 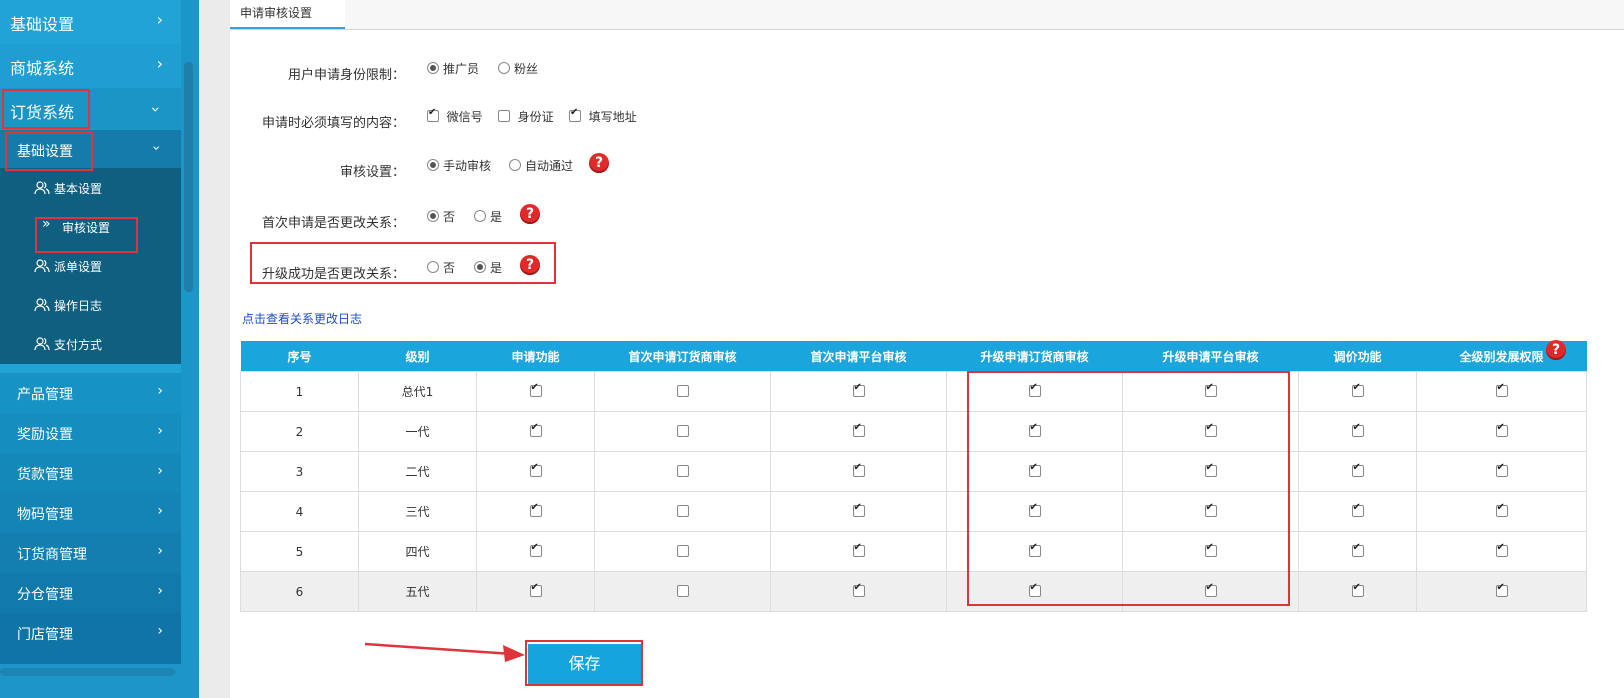 I want to click on sidebar-leaf-basic-settings: 基本设置, so click(x=90, y=188).